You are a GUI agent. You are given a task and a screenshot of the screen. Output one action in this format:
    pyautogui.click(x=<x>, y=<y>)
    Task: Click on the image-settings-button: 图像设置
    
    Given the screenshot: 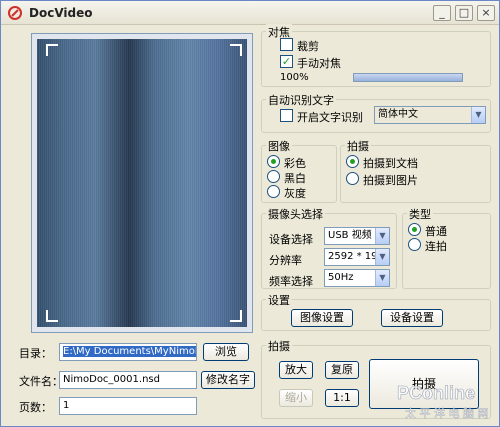 What is the action you would take?
    pyautogui.click(x=322, y=318)
    